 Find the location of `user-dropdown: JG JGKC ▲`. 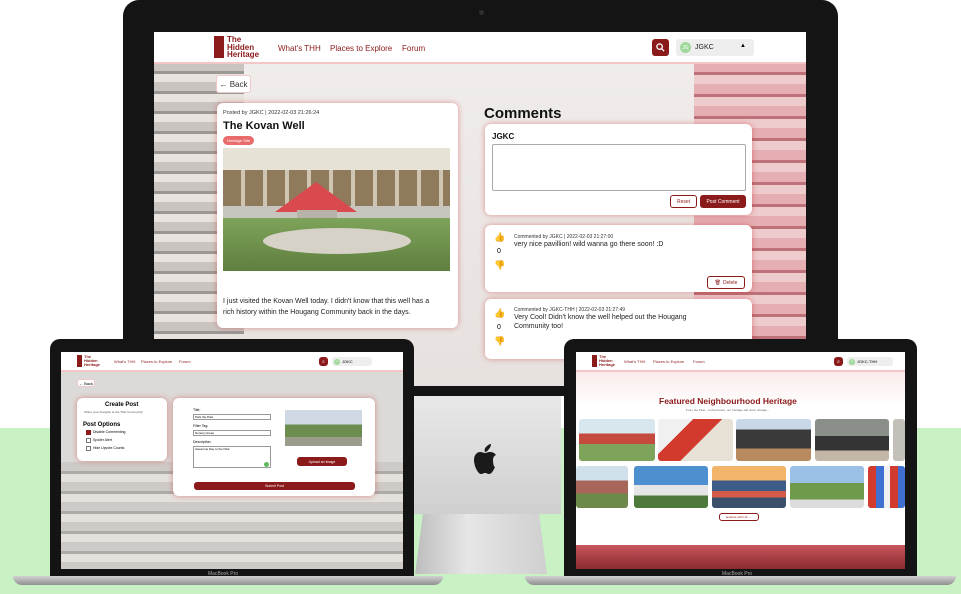

user-dropdown: JG JGKC ▲ is located at coordinates (715, 47).